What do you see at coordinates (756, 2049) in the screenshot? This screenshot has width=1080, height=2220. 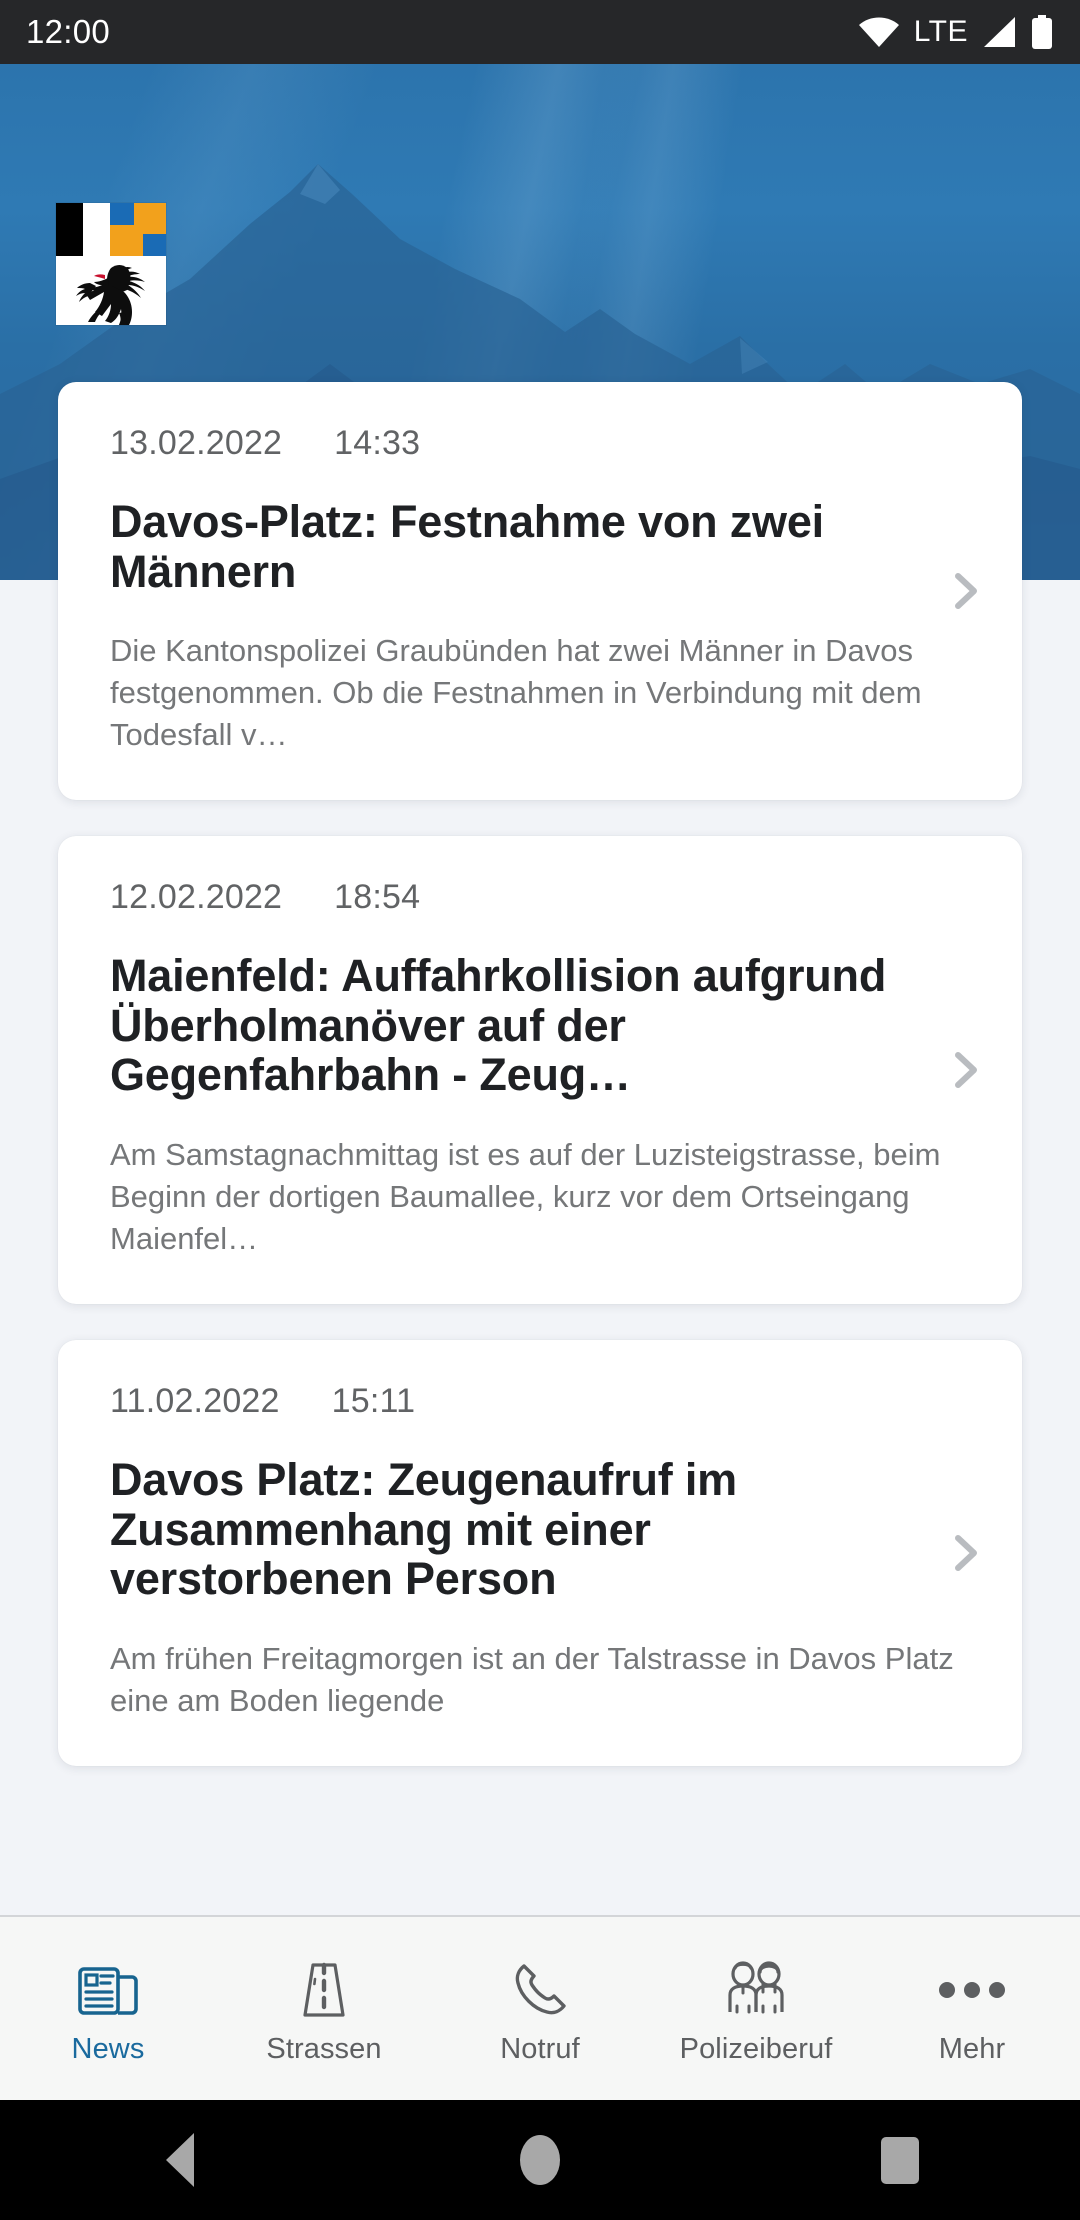 I see `nav-label-polizeiberuf: Polizeiberuf` at bounding box center [756, 2049].